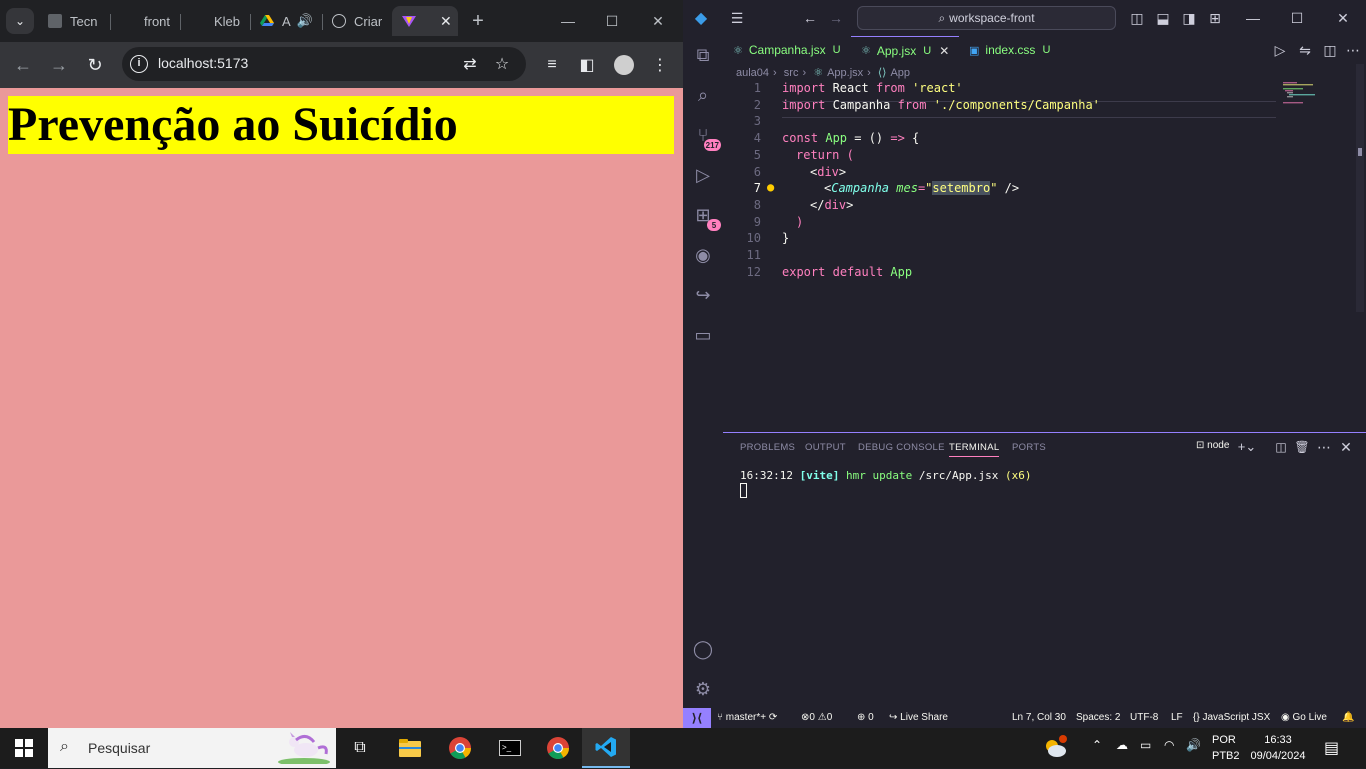 This screenshot has width=1366, height=769. I want to click on menu-kebab-icon: ⋮, so click(660, 65).